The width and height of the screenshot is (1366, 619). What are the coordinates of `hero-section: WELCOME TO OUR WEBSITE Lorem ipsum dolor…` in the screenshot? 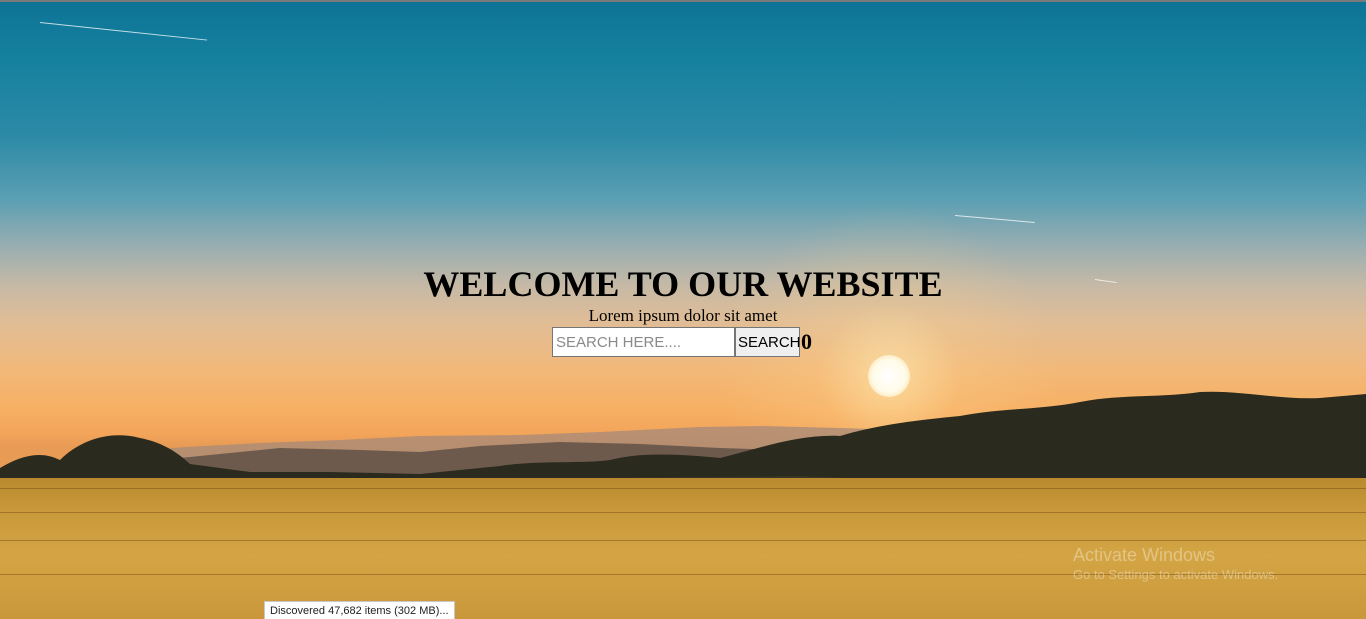 It's located at (683, 294).